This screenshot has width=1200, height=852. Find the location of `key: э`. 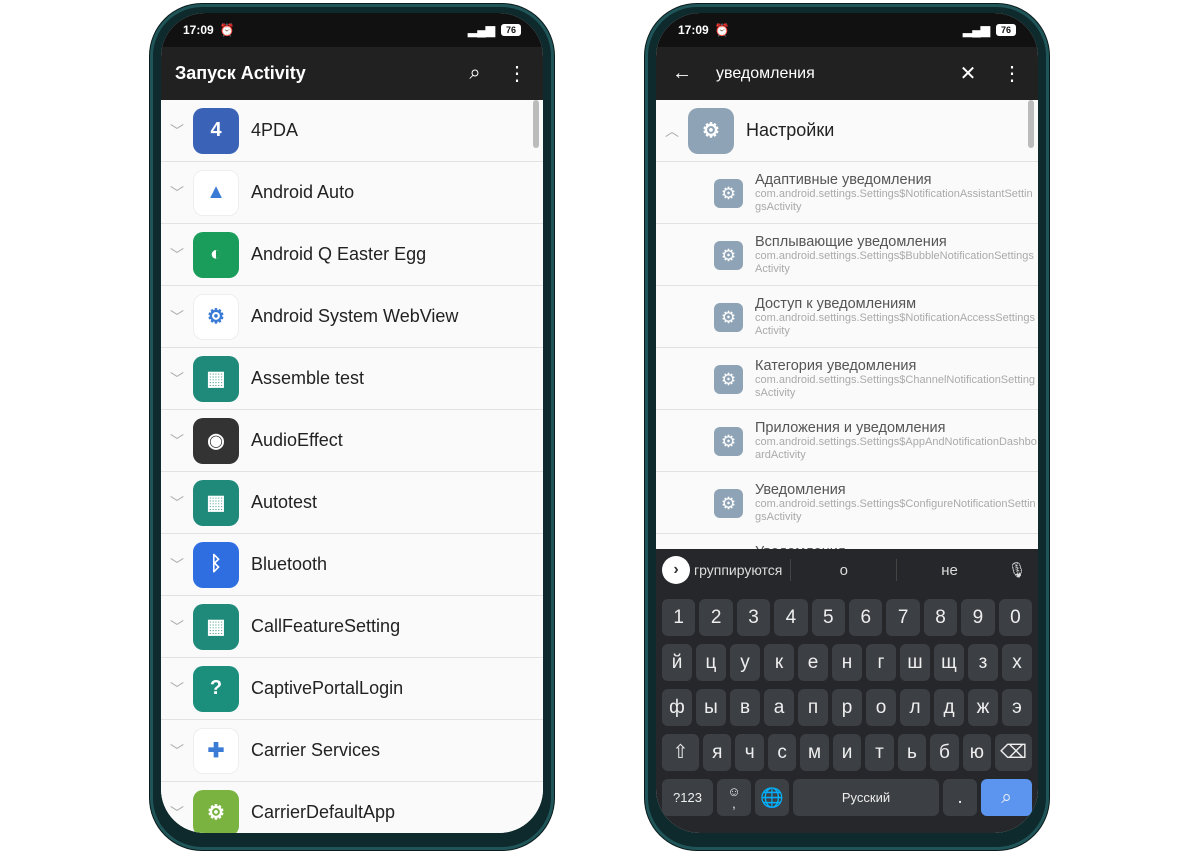

key: э is located at coordinates (1017, 707).